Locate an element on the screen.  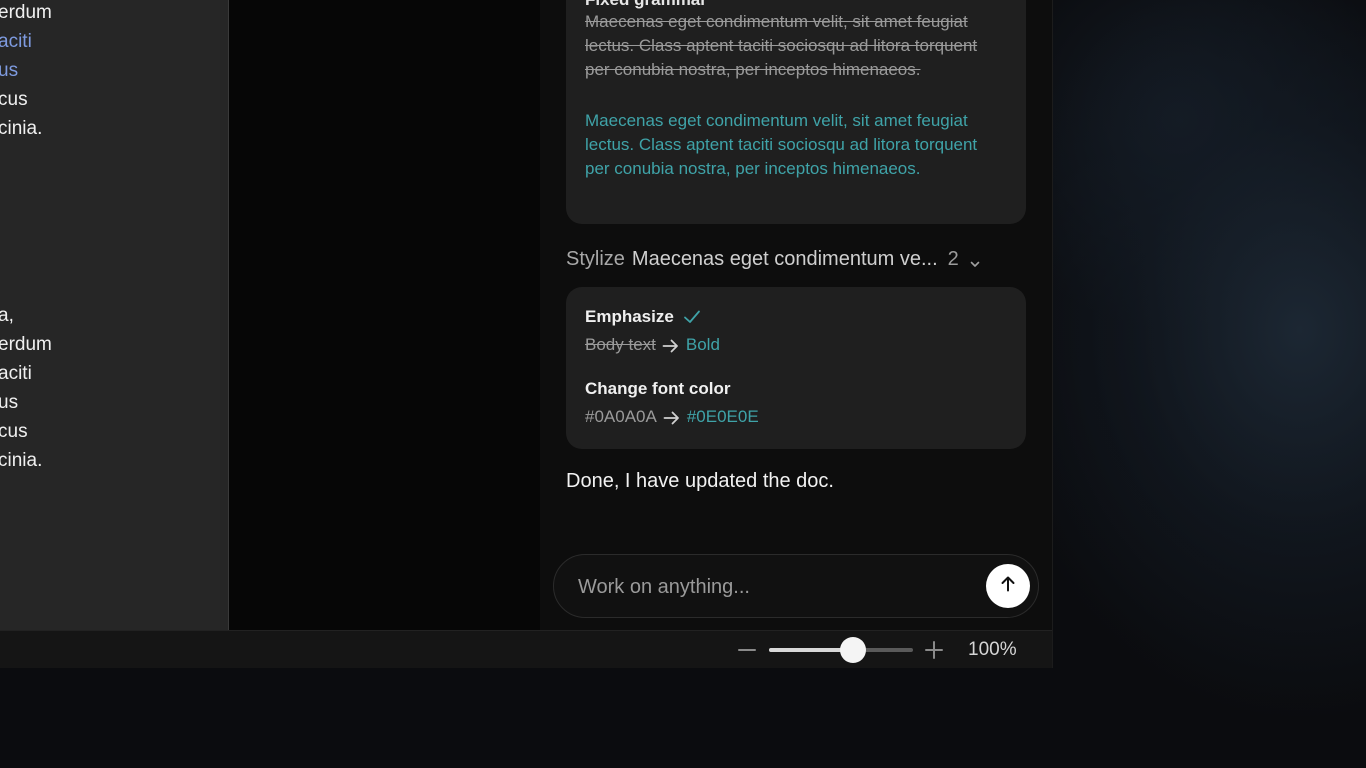
change-detail-emphasize: Body text Bold is located at coordinates (652, 345).